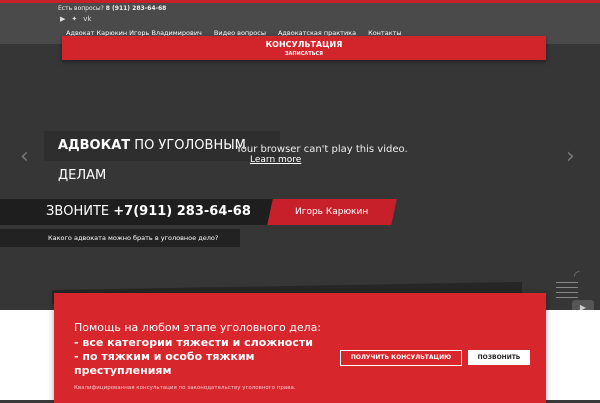 This screenshot has width=600, height=403. I want to click on twitter-icon: ✦, so click(74, 19).